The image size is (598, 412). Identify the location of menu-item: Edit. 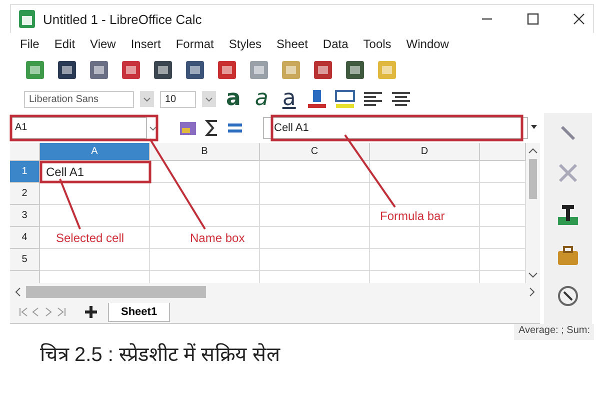
(65, 44).